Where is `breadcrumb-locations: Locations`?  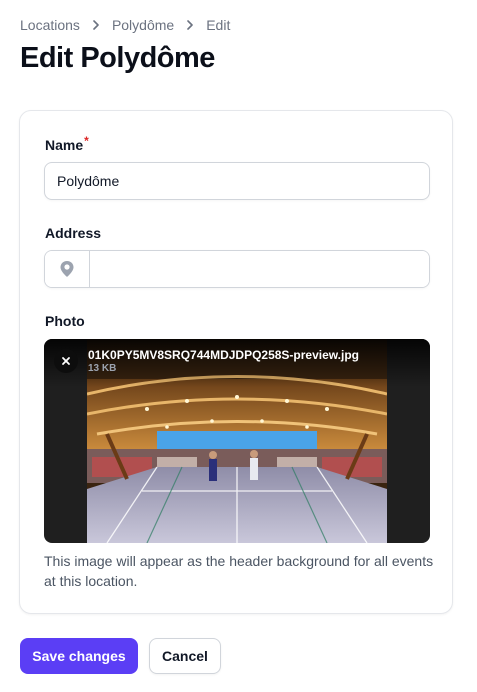 breadcrumb-locations: Locations is located at coordinates (50, 25).